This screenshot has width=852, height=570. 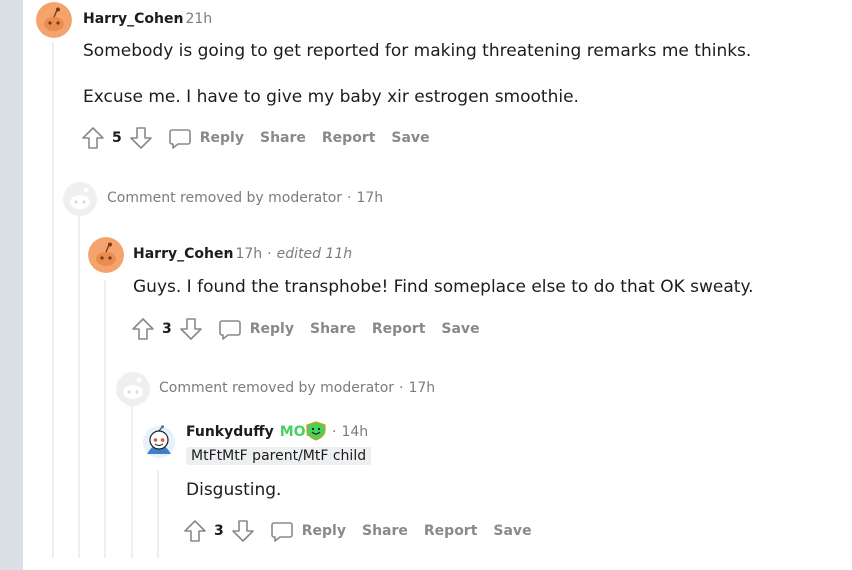 I want to click on edited-label: edited 11h, so click(x=314, y=254).